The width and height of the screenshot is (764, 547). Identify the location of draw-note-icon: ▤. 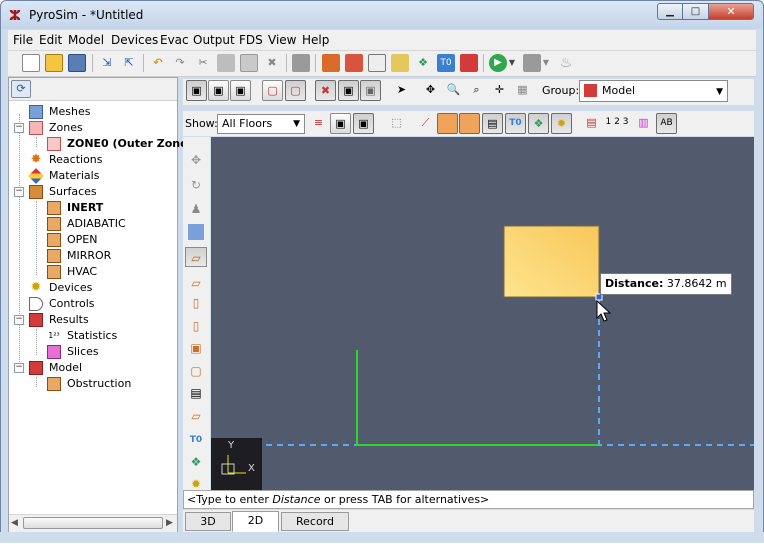
(196, 393).